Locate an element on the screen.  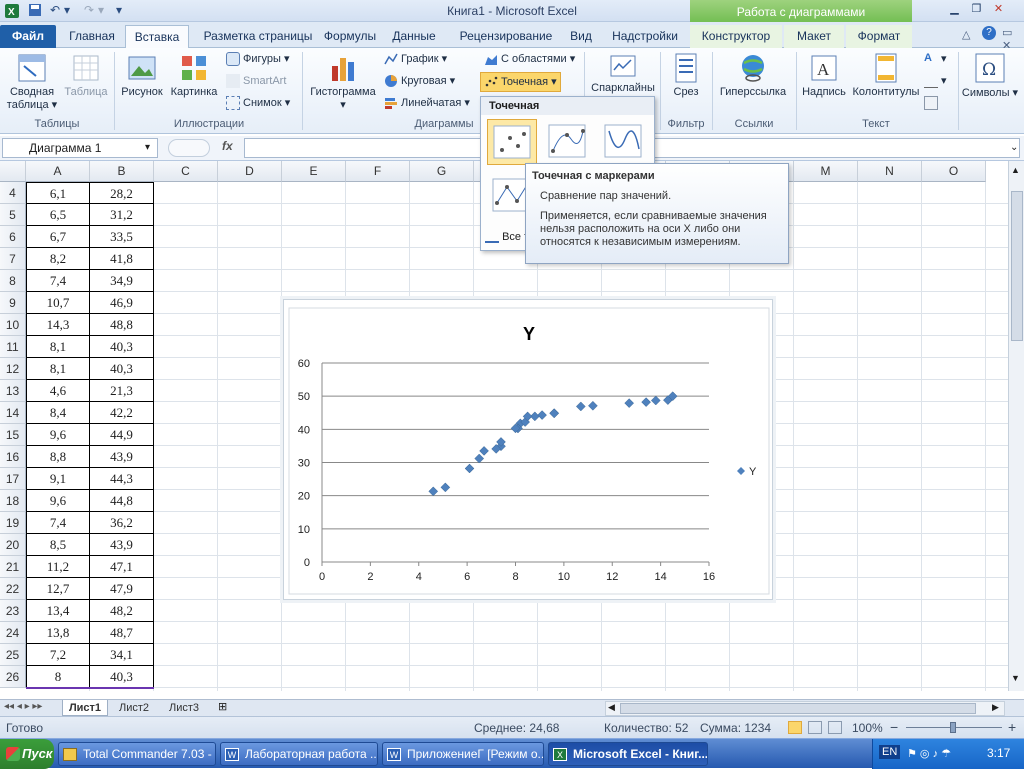
cell-a: 13,4 is located at coordinates (58, 611).